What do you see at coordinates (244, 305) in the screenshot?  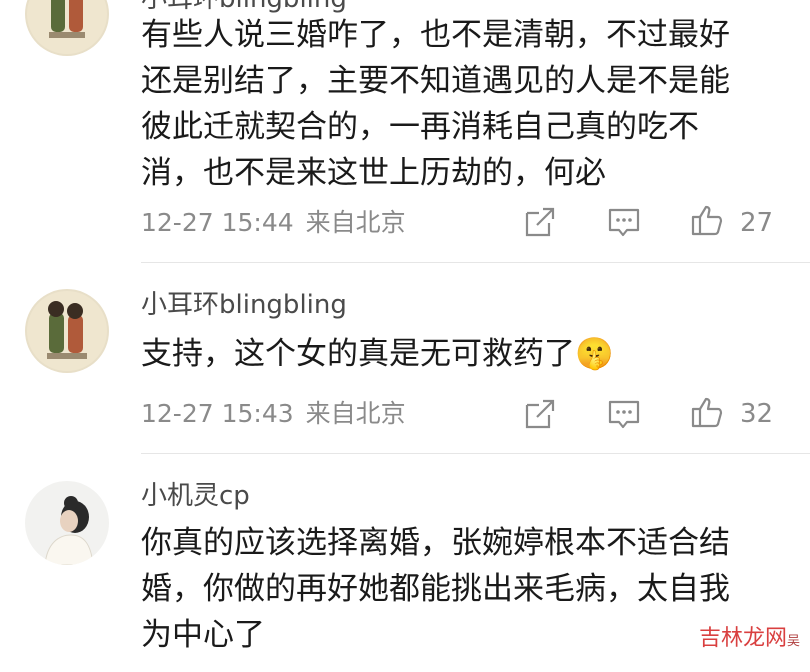 I see `comment-username: 小耳环blingbling` at bounding box center [244, 305].